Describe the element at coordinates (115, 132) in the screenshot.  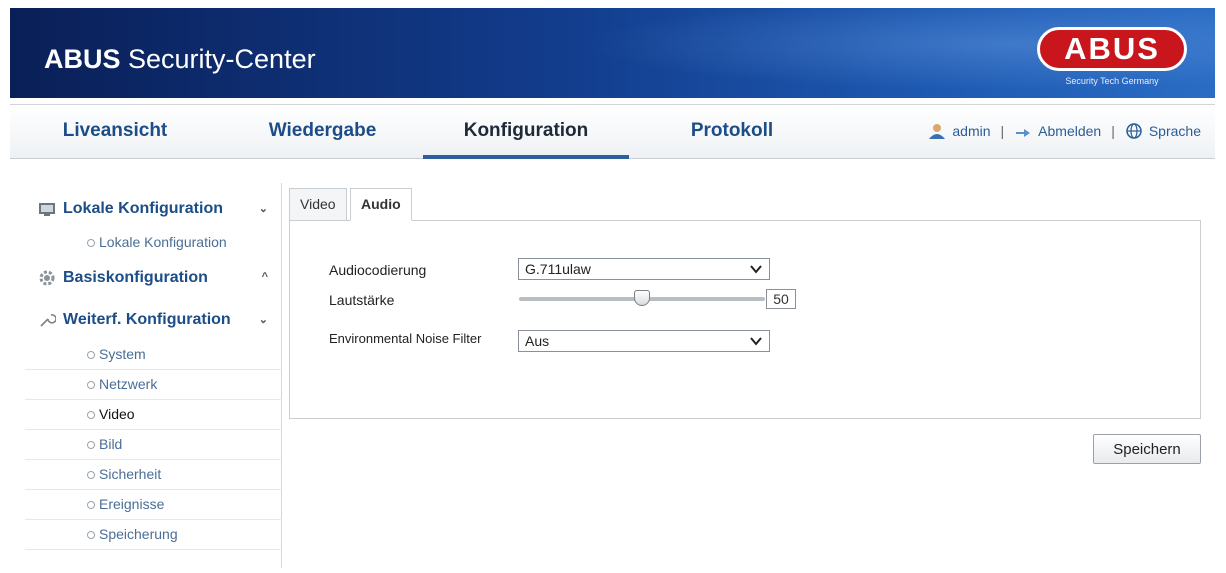
I see `nav-tab-liveansicht: Liveansicht` at that location.